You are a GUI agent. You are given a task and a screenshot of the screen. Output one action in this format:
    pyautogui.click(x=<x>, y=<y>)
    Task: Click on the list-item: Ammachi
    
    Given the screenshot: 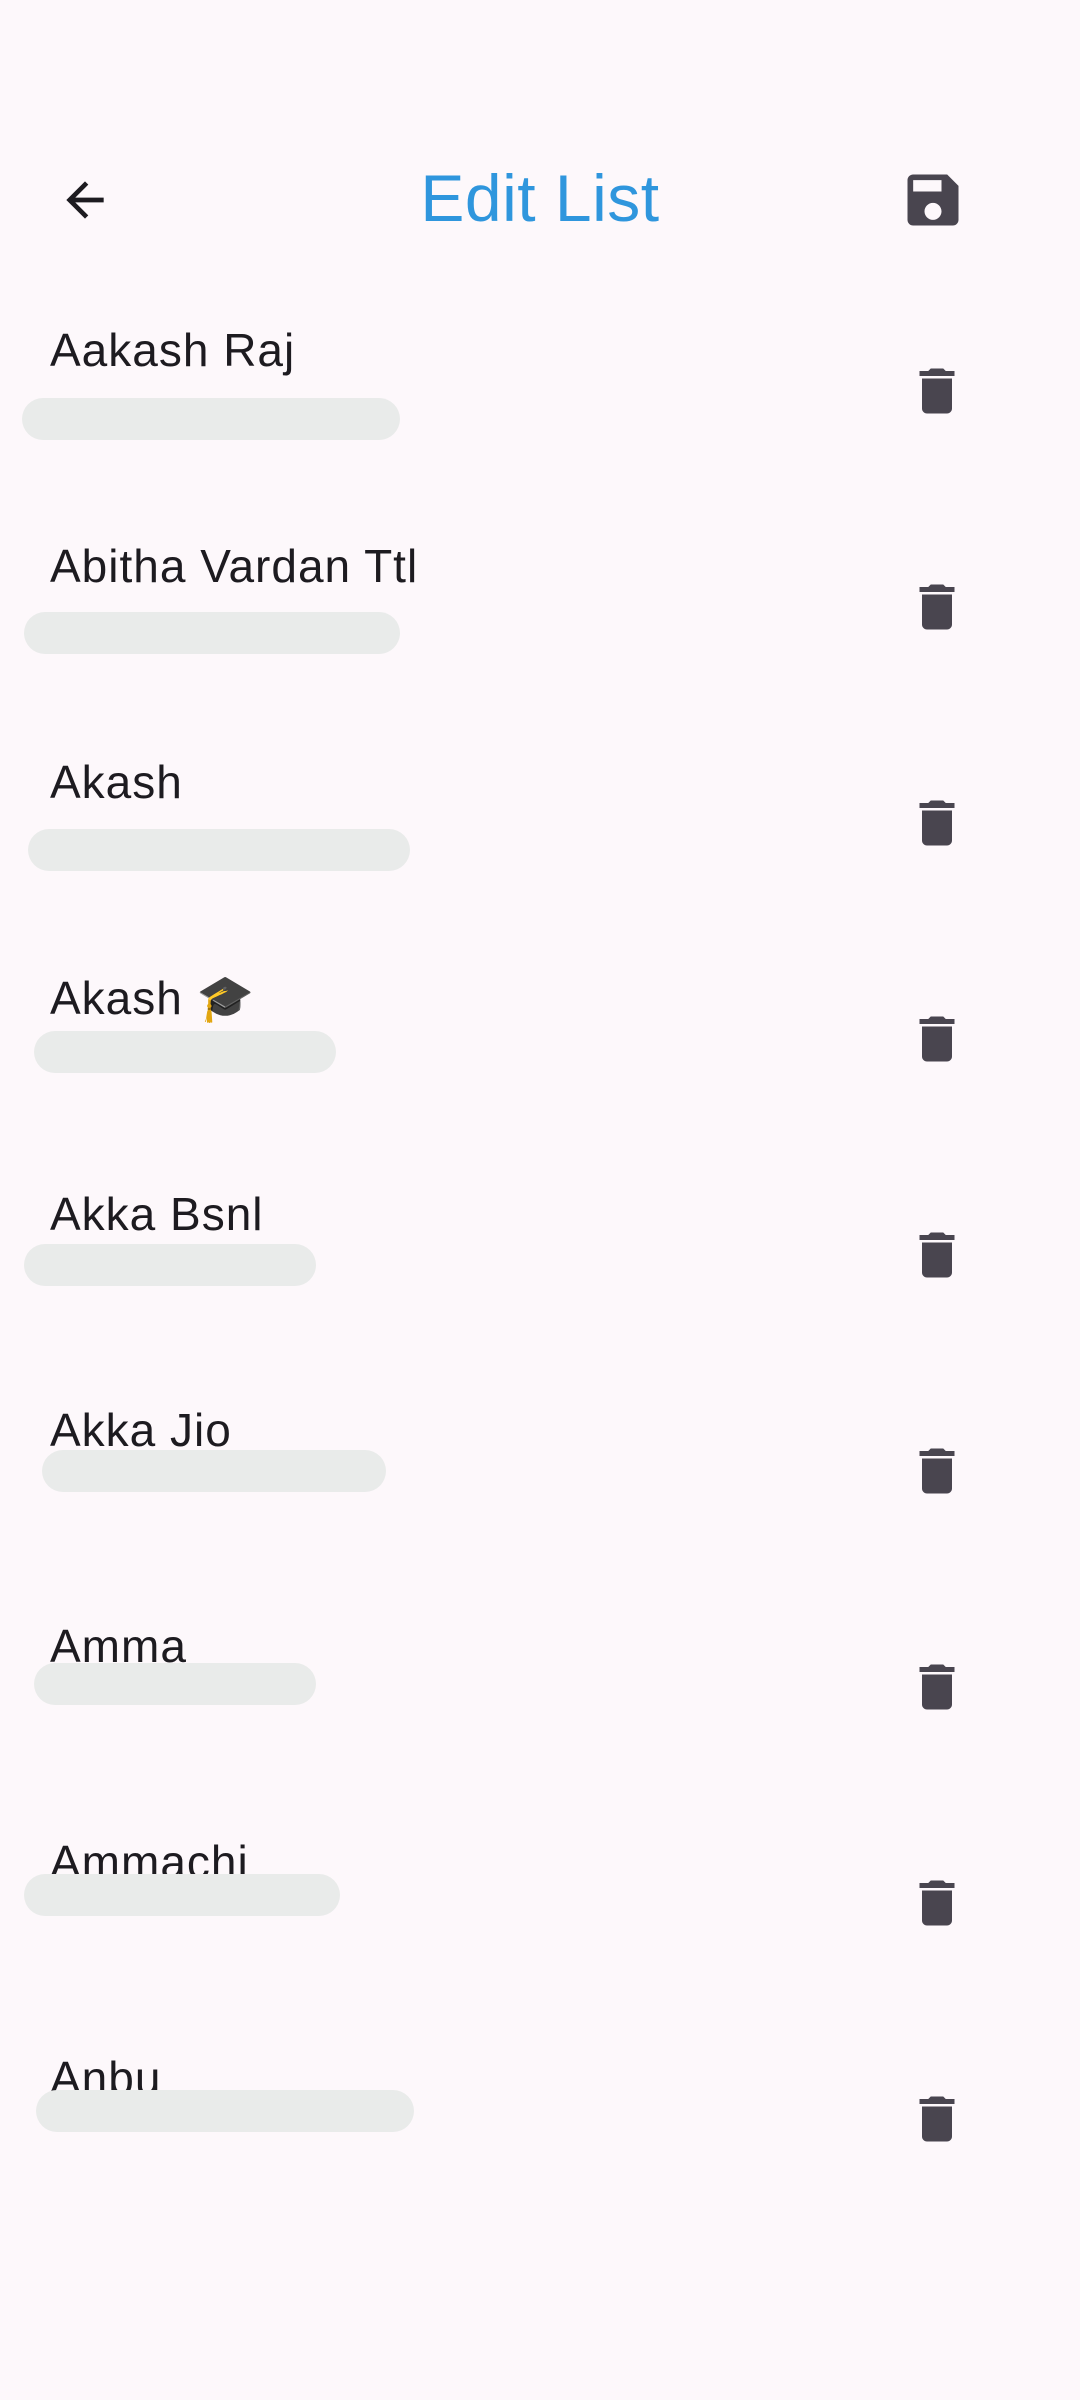 What is the action you would take?
    pyautogui.click(x=540, y=1920)
    